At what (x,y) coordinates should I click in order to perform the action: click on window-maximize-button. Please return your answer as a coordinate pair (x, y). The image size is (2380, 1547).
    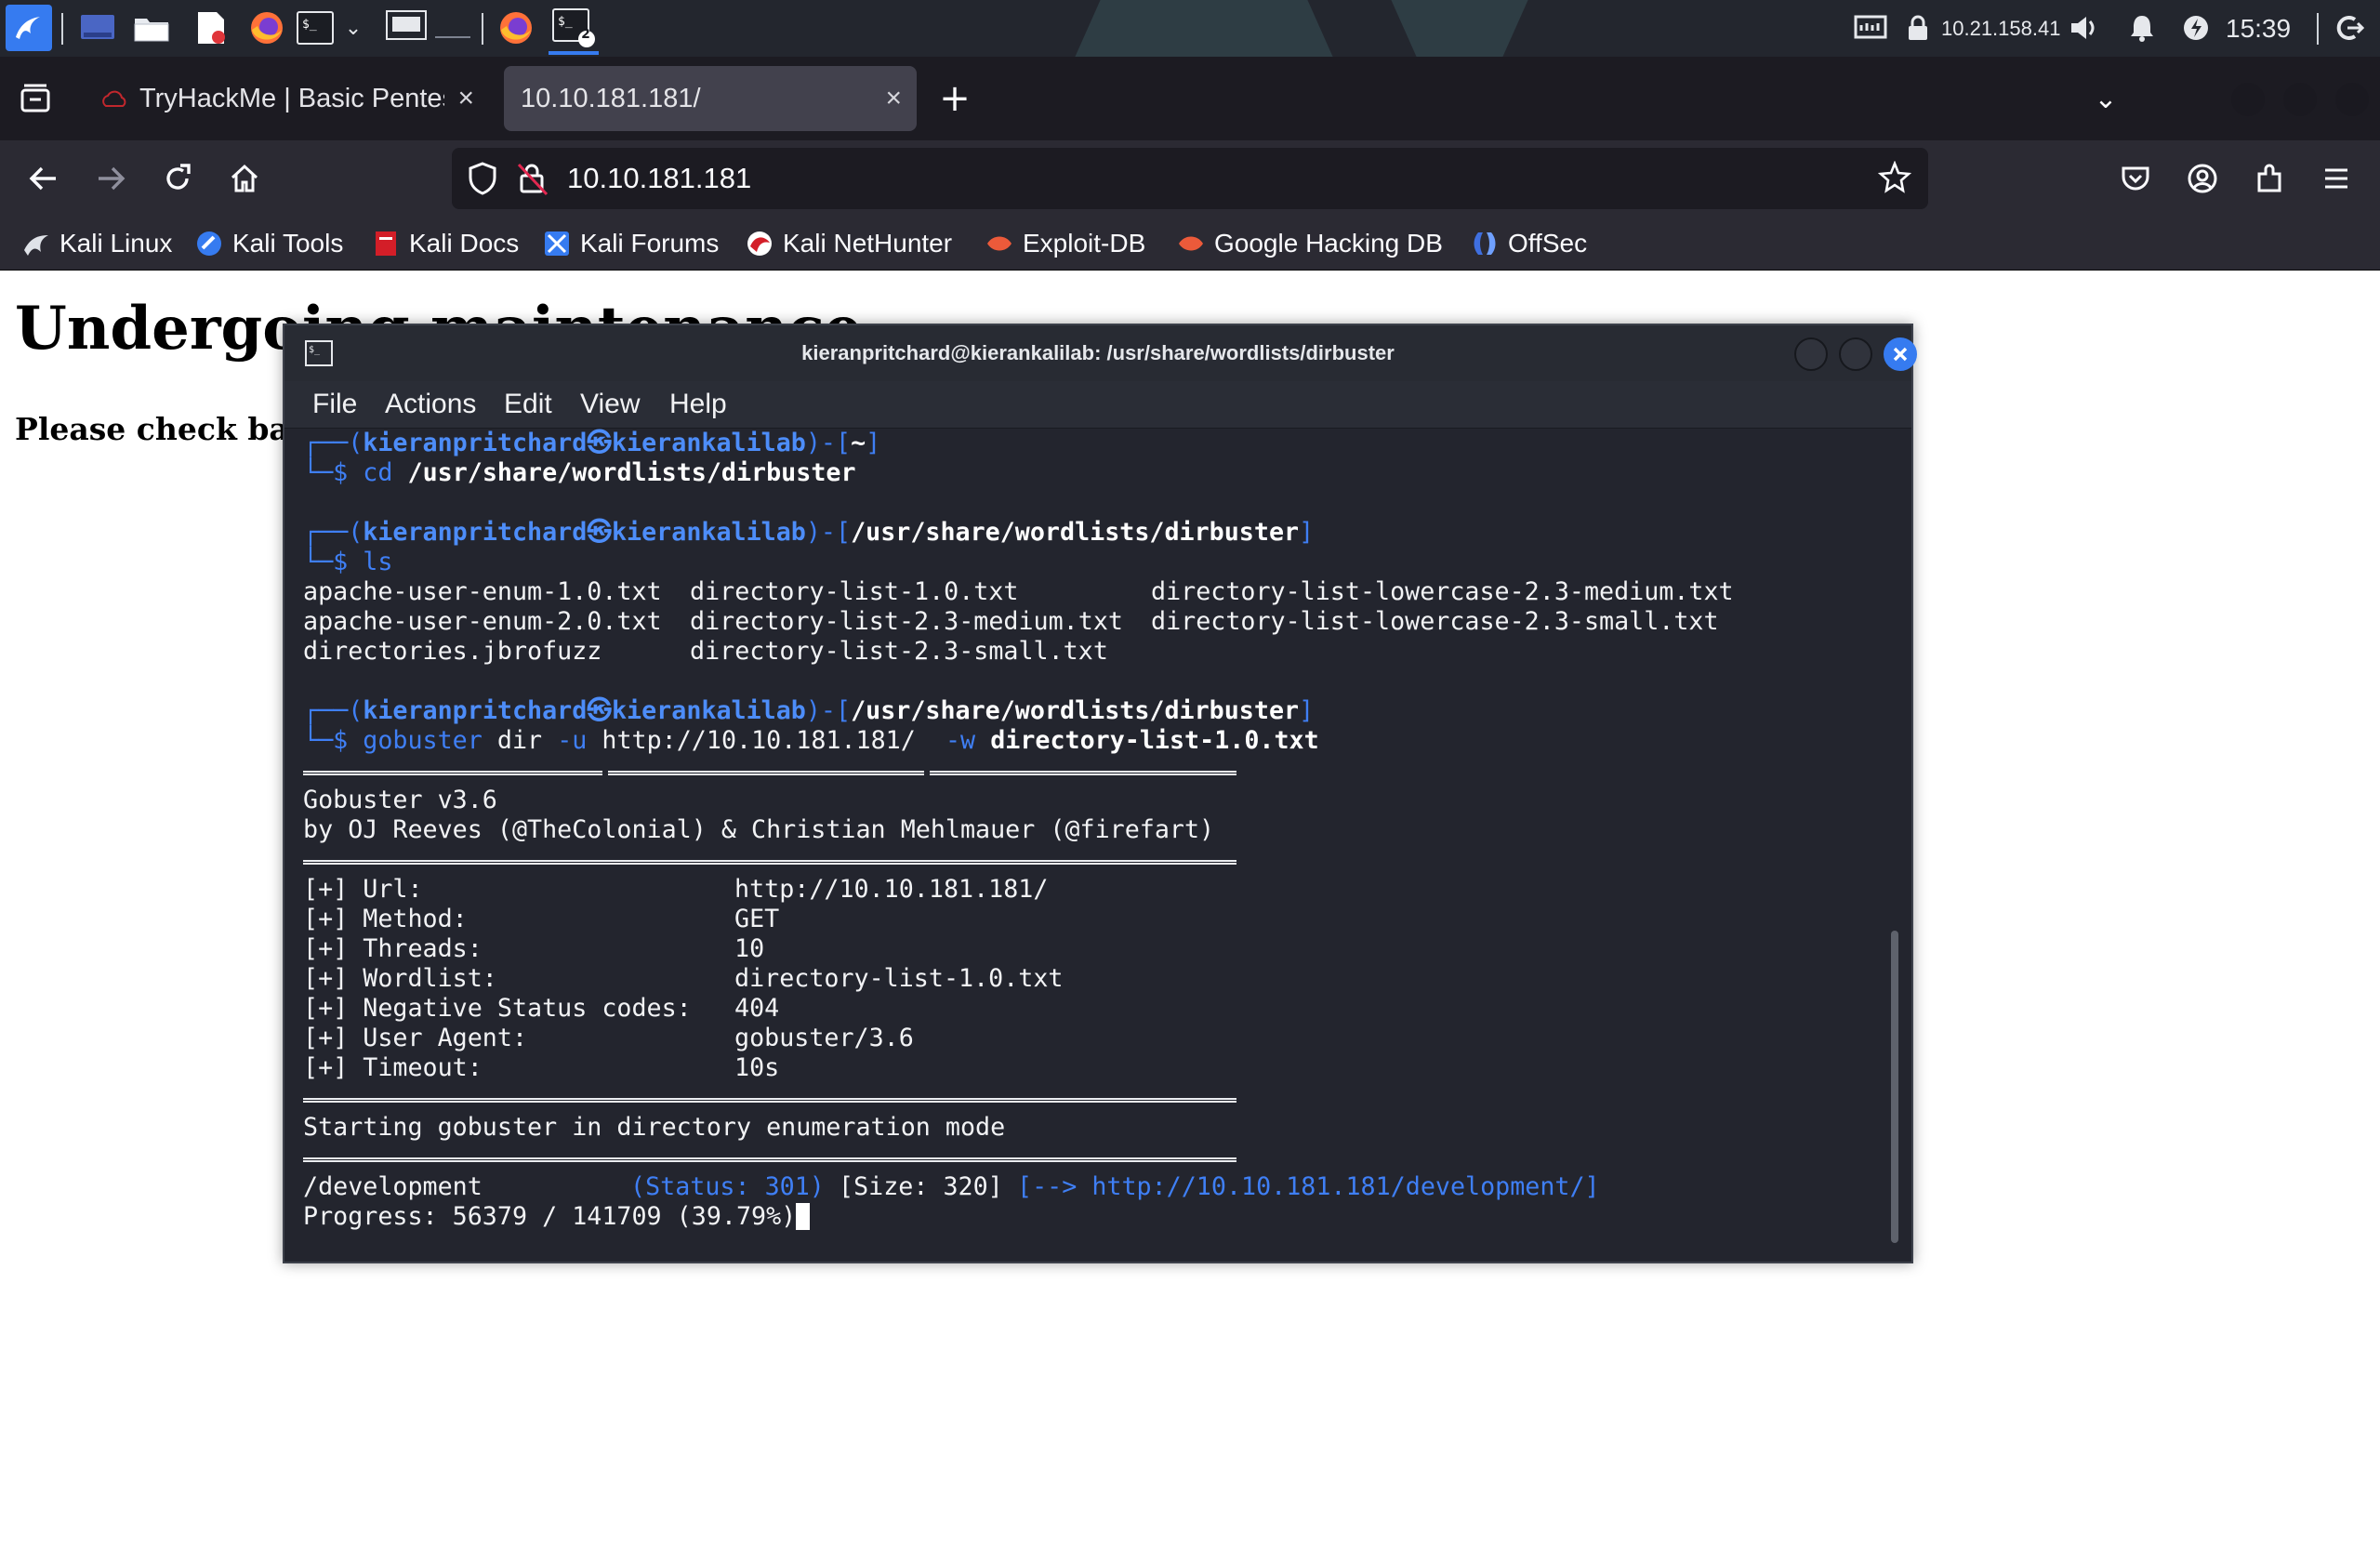
    Looking at the image, I should click on (2300, 99).